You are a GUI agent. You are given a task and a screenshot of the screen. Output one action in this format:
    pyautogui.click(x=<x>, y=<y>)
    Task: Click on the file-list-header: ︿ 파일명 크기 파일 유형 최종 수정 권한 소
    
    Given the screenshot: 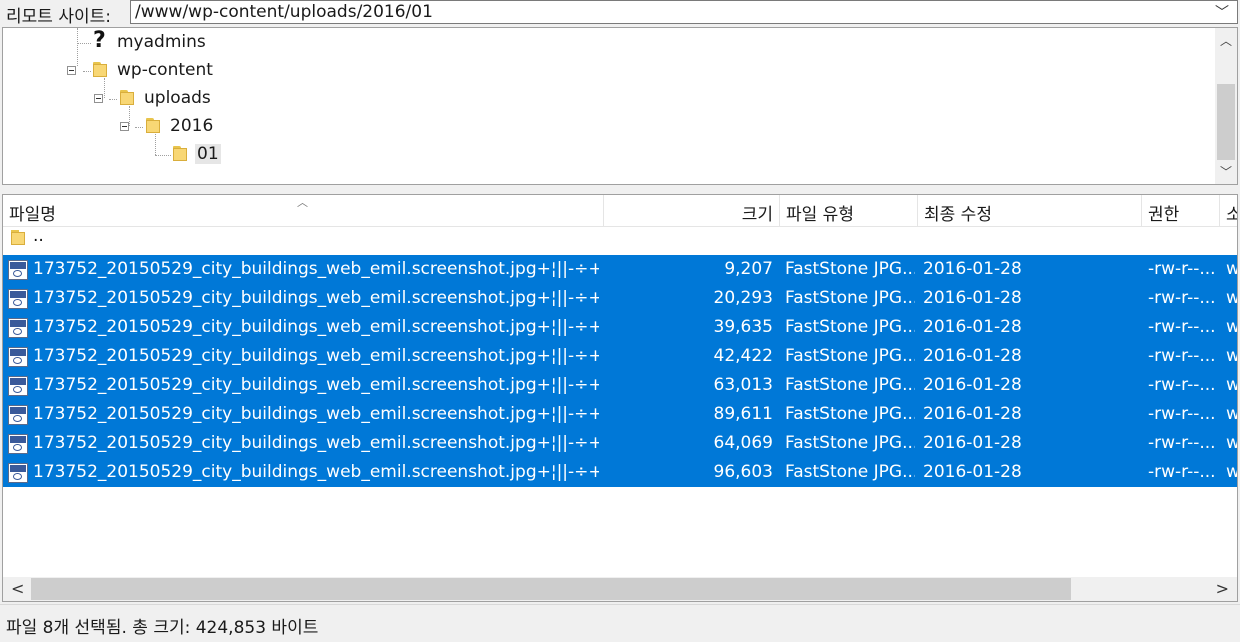 What is the action you would take?
    pyautogui.click(x=620, y=211)
    